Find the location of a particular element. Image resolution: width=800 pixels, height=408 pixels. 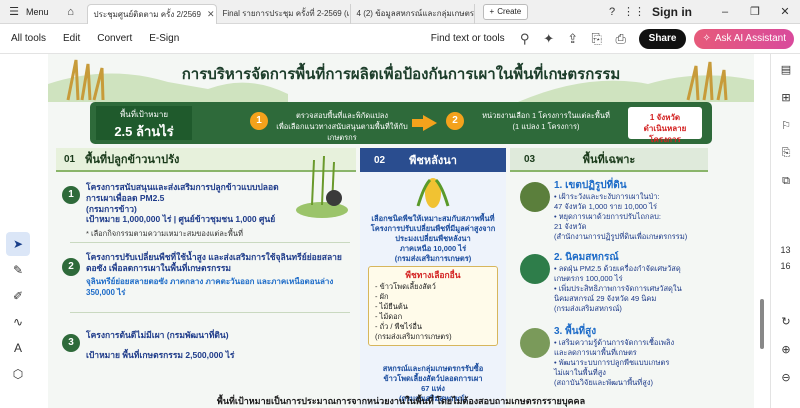

item-3-title: โครงการต้นดีไม่มีเผา (กรมพัฒนาที่ดิน) is located at coordinates (157, 335).